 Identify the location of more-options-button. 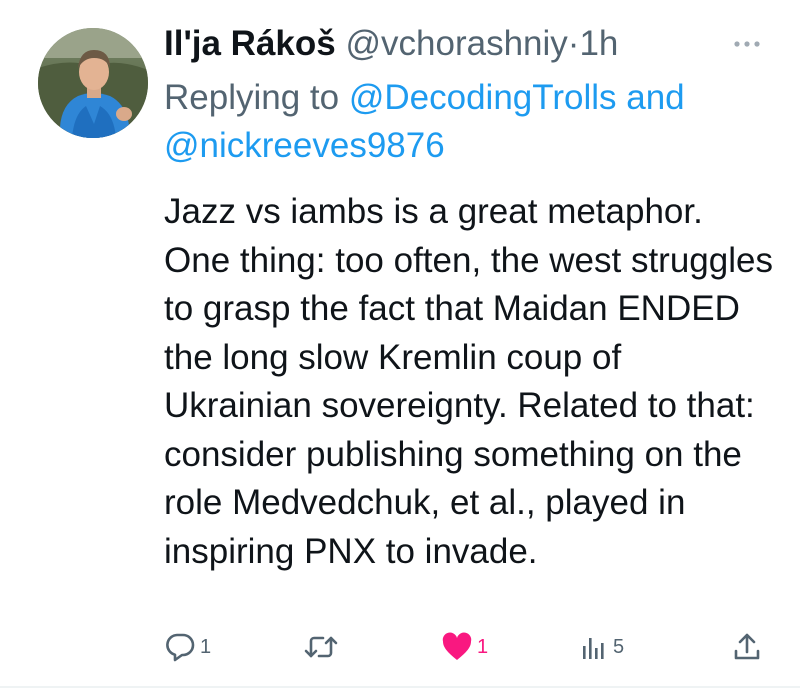
(747, 44).